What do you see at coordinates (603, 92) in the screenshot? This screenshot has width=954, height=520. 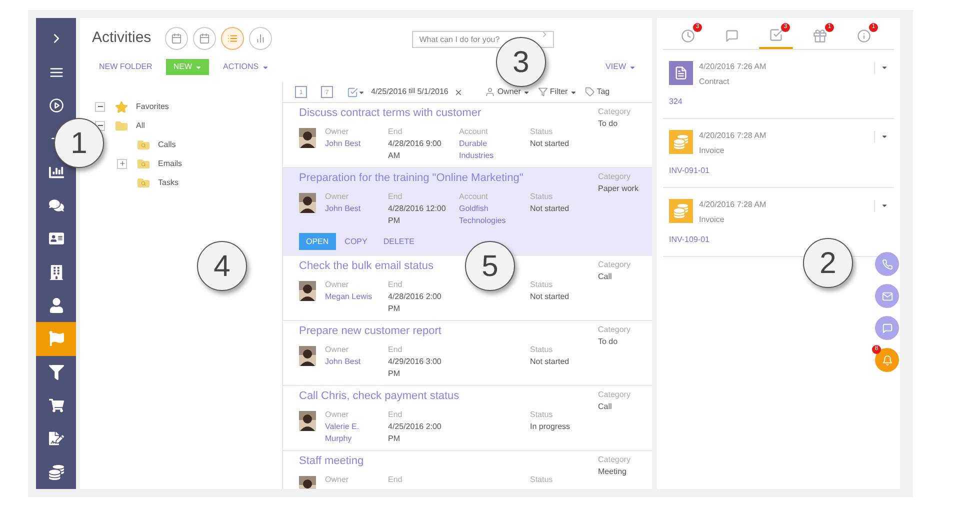 I see `tag-button: Tag` at bounding box center [603, 92].